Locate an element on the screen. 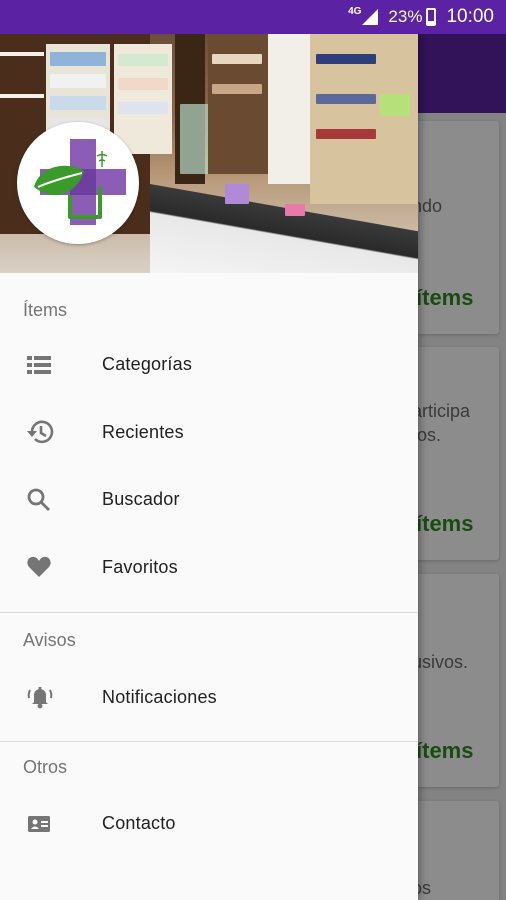 This screenshot has width=506, height=900. list-icon is located at coordinates (51, 365).